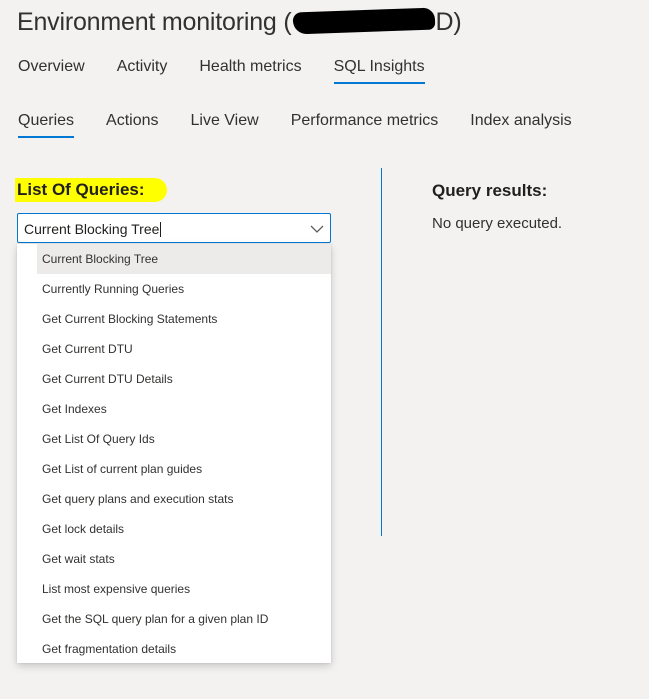  What do you see at coordinates (184, 319) in the screenshot?
I see `query-option-get-current-blocking-statements: Get Current Blocking Statements` at bounding box center [184, 319].